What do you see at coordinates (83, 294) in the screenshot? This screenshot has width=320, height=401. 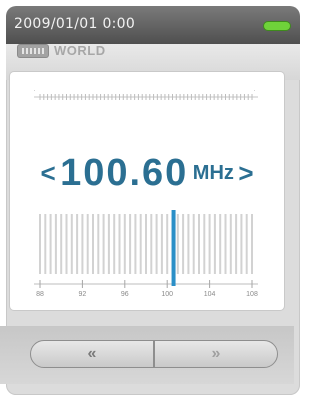 I see `scale-label: 92` at bounding box center [83, 294].